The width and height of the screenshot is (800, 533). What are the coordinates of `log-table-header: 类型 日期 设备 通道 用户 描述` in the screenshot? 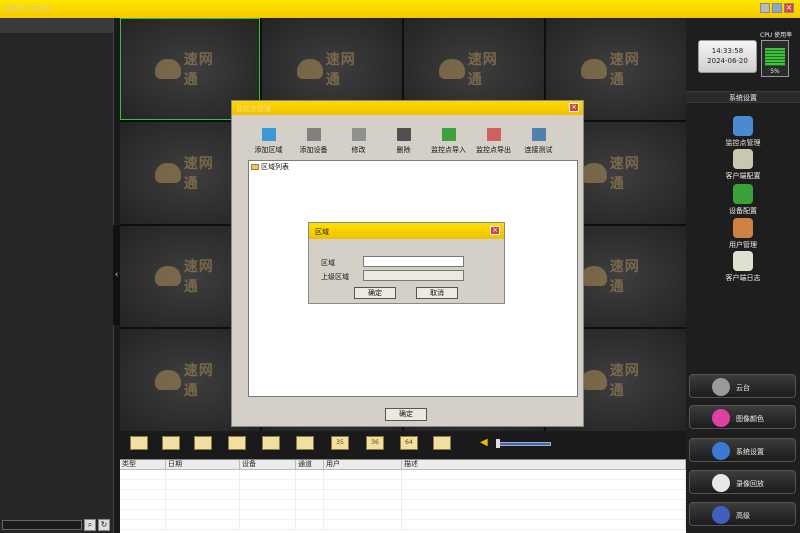 It's located at (403, 465).